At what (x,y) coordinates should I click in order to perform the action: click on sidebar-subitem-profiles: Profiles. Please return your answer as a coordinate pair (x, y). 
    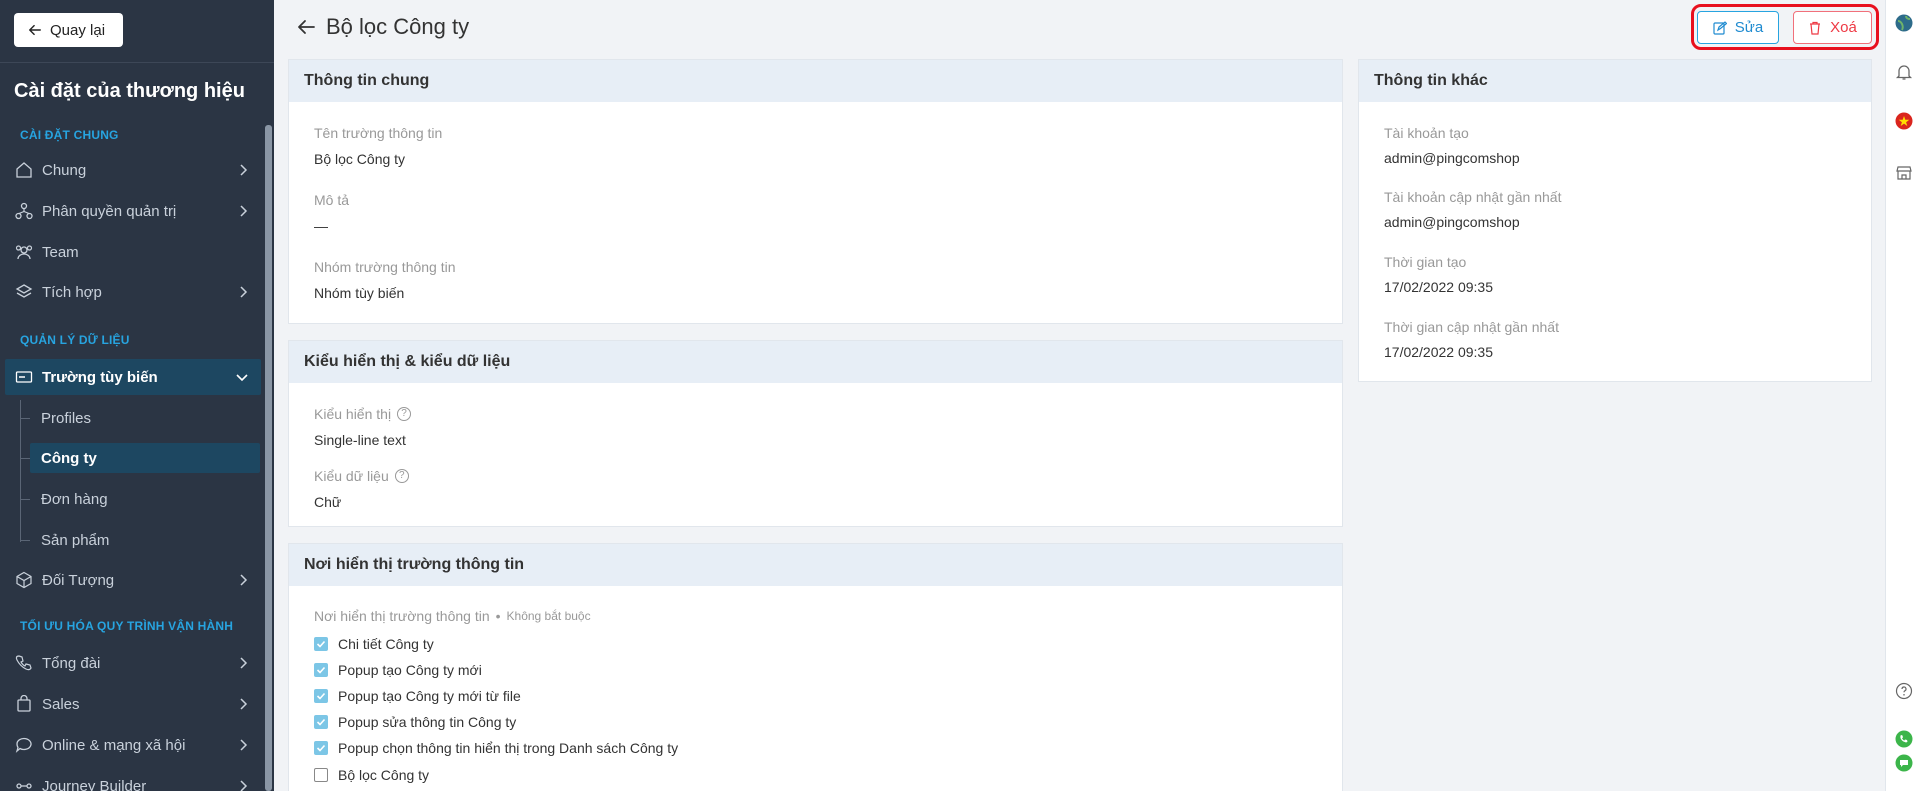
    Looking at the image, I should click on (145, 418).